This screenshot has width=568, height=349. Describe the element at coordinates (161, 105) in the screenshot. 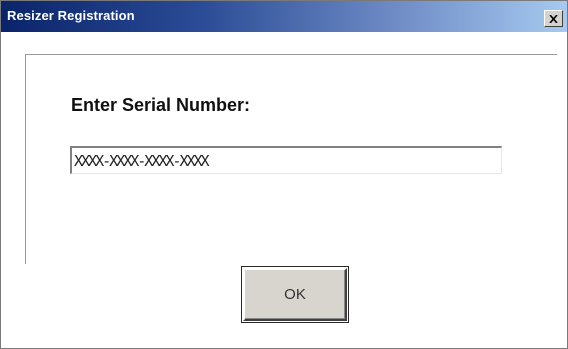

I see `serial-number-label: Enter Serial Number:` at that location.